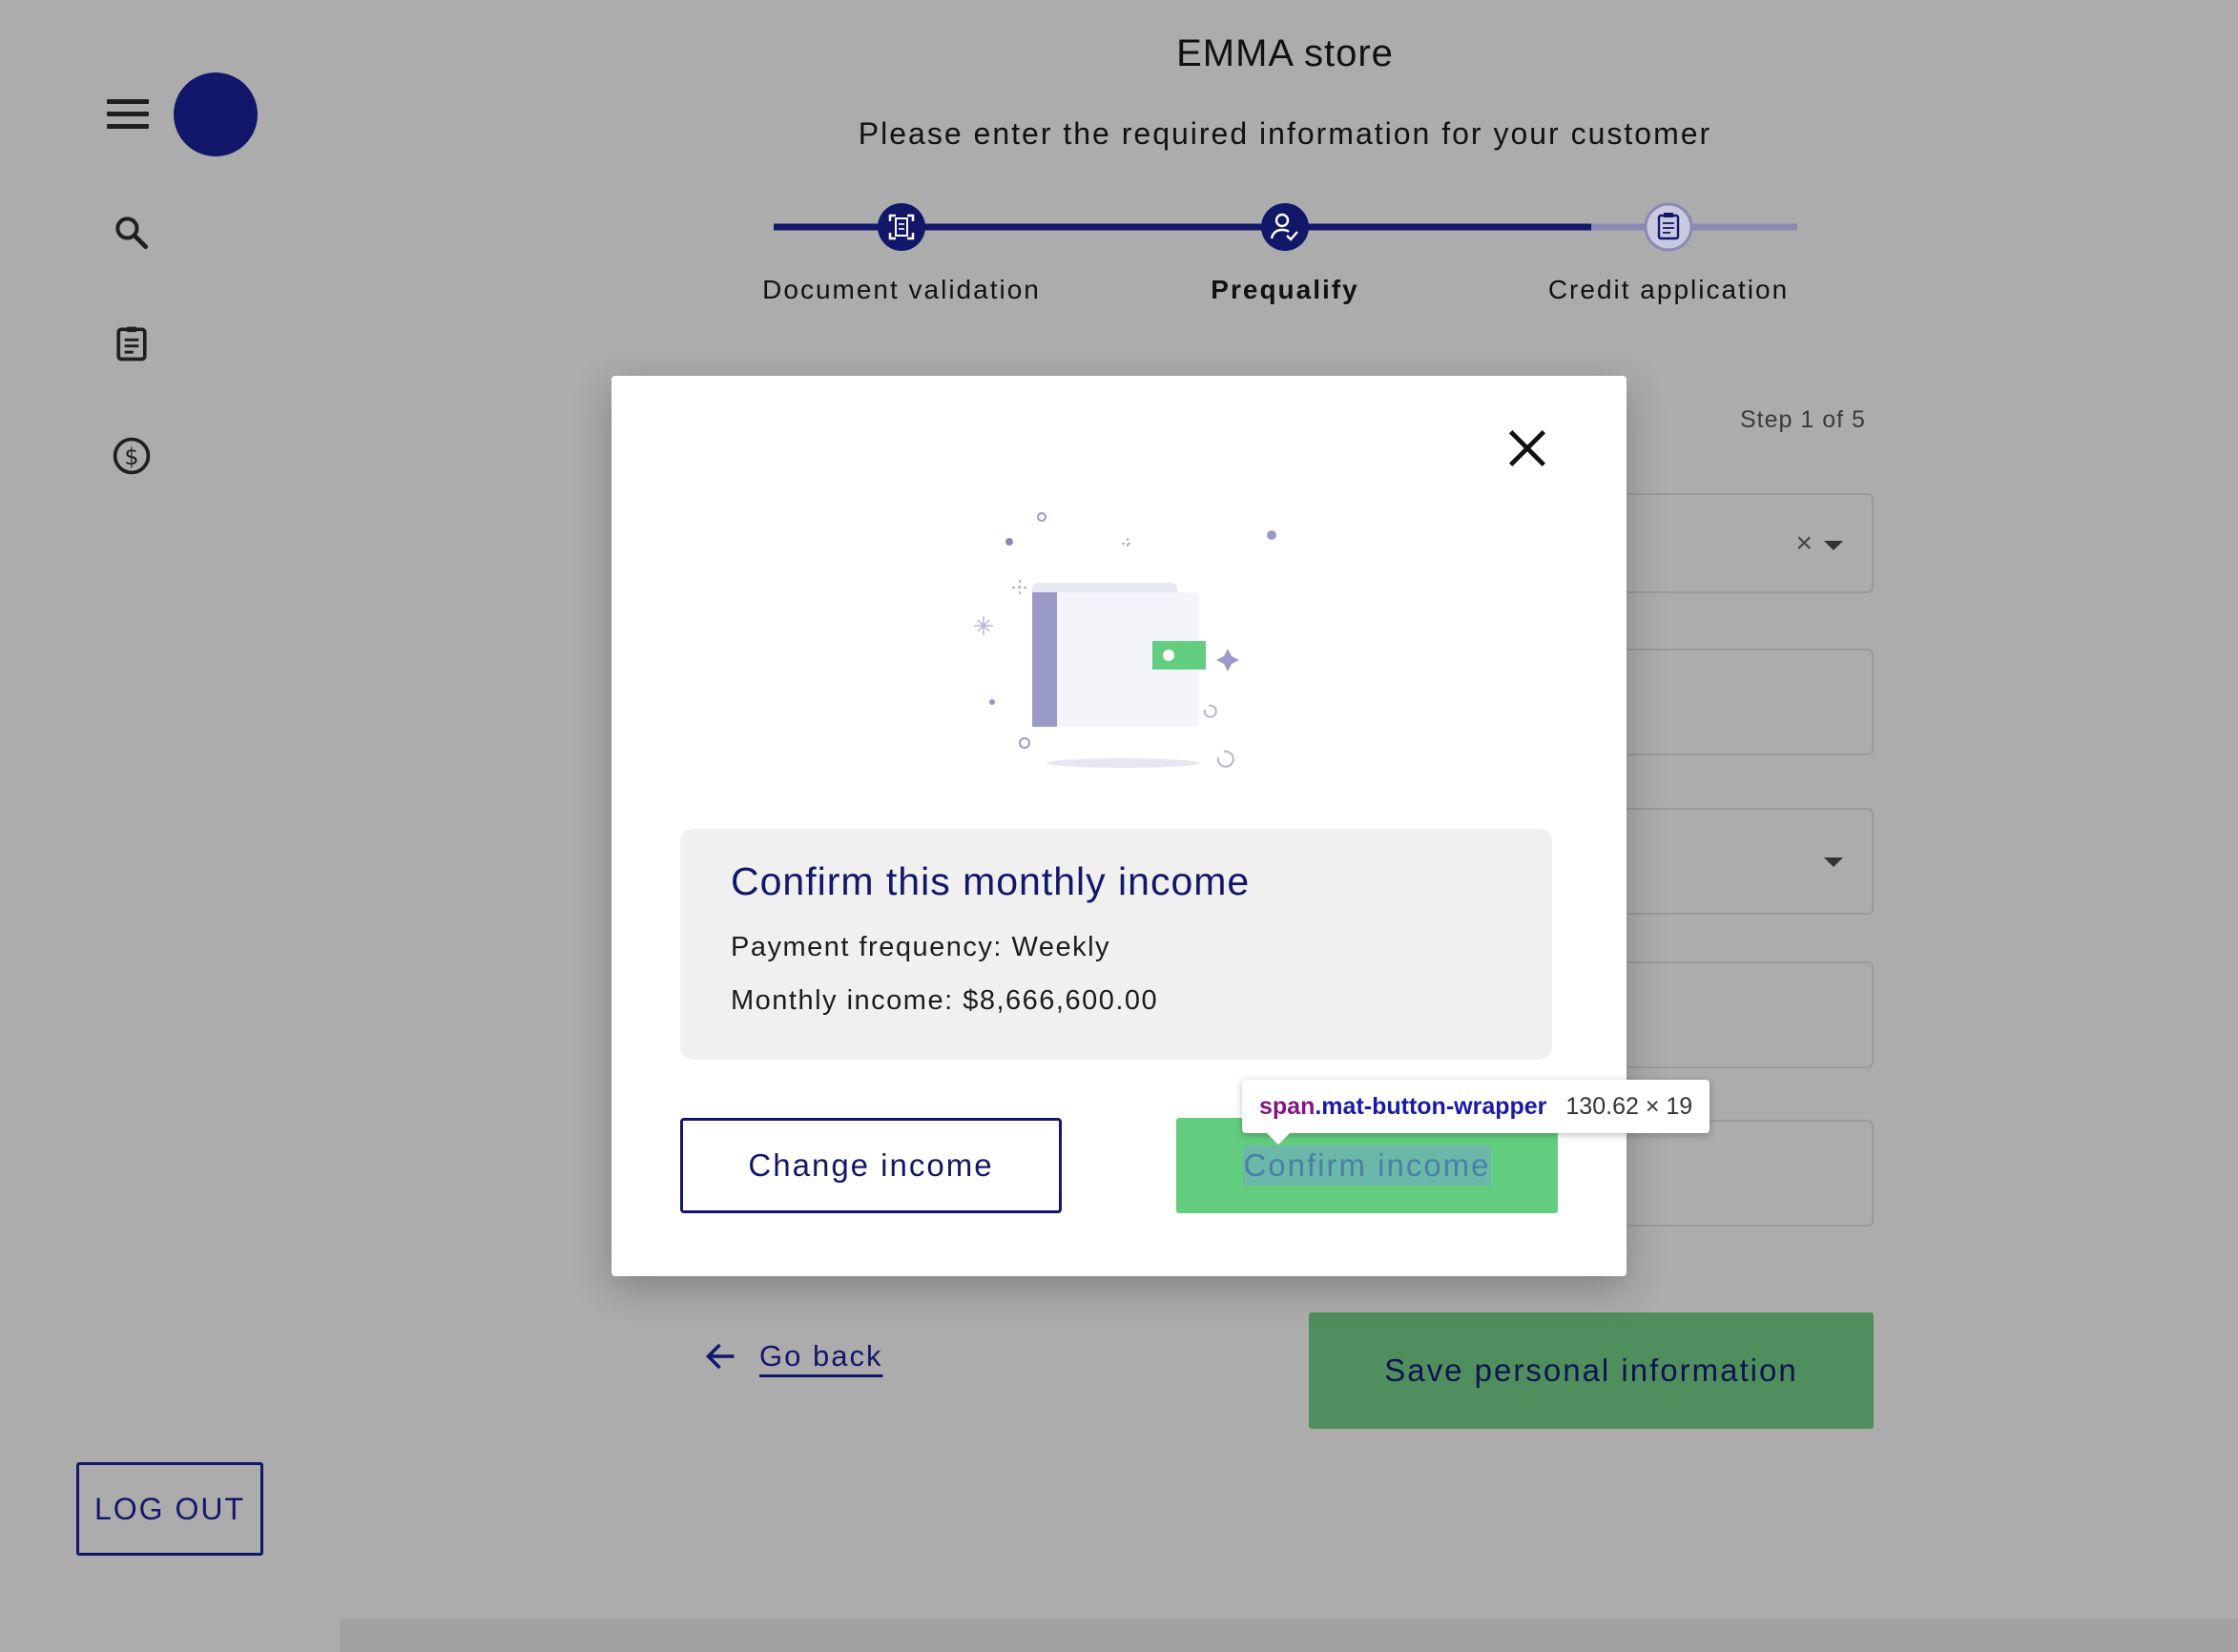 The height and width of the screenshot is (1652, 2238). I want to click on tooltip-selector: span.mat-button-wrapper, so click(1402, 1107).